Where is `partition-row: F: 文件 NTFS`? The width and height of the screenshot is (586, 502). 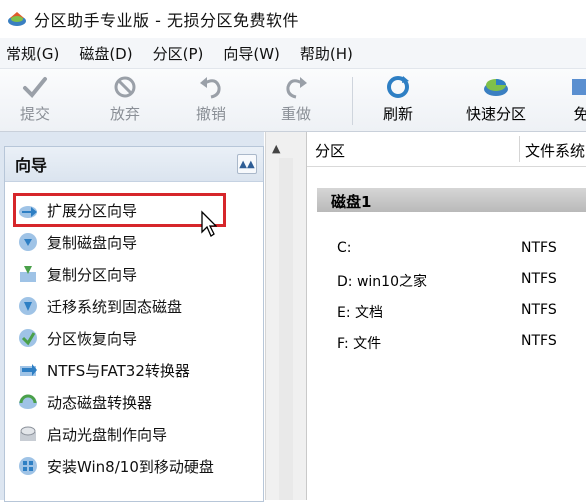 partition-row: F: 文件 NTFS is located at coordinates (446, 342).